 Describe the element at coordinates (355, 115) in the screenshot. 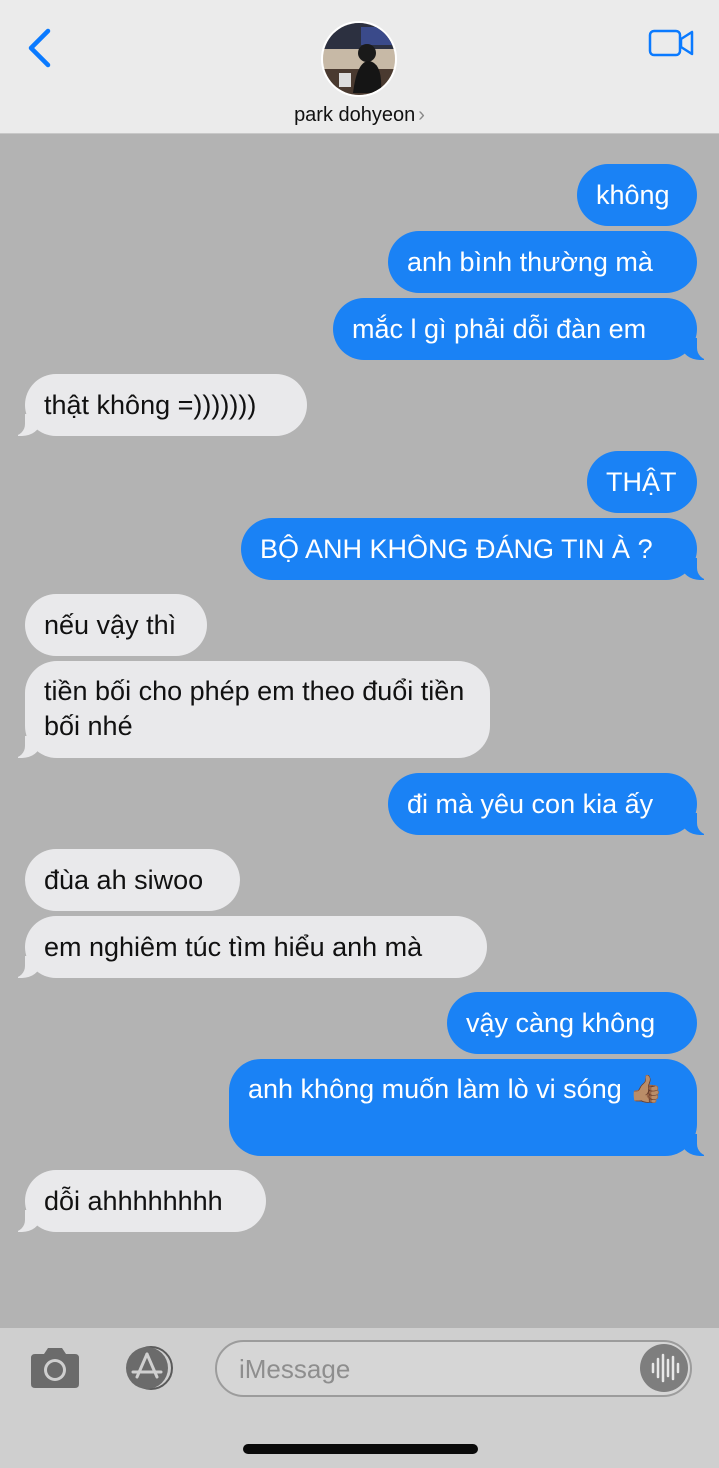

I see `contact-name-label: park dohyeon` at that location.